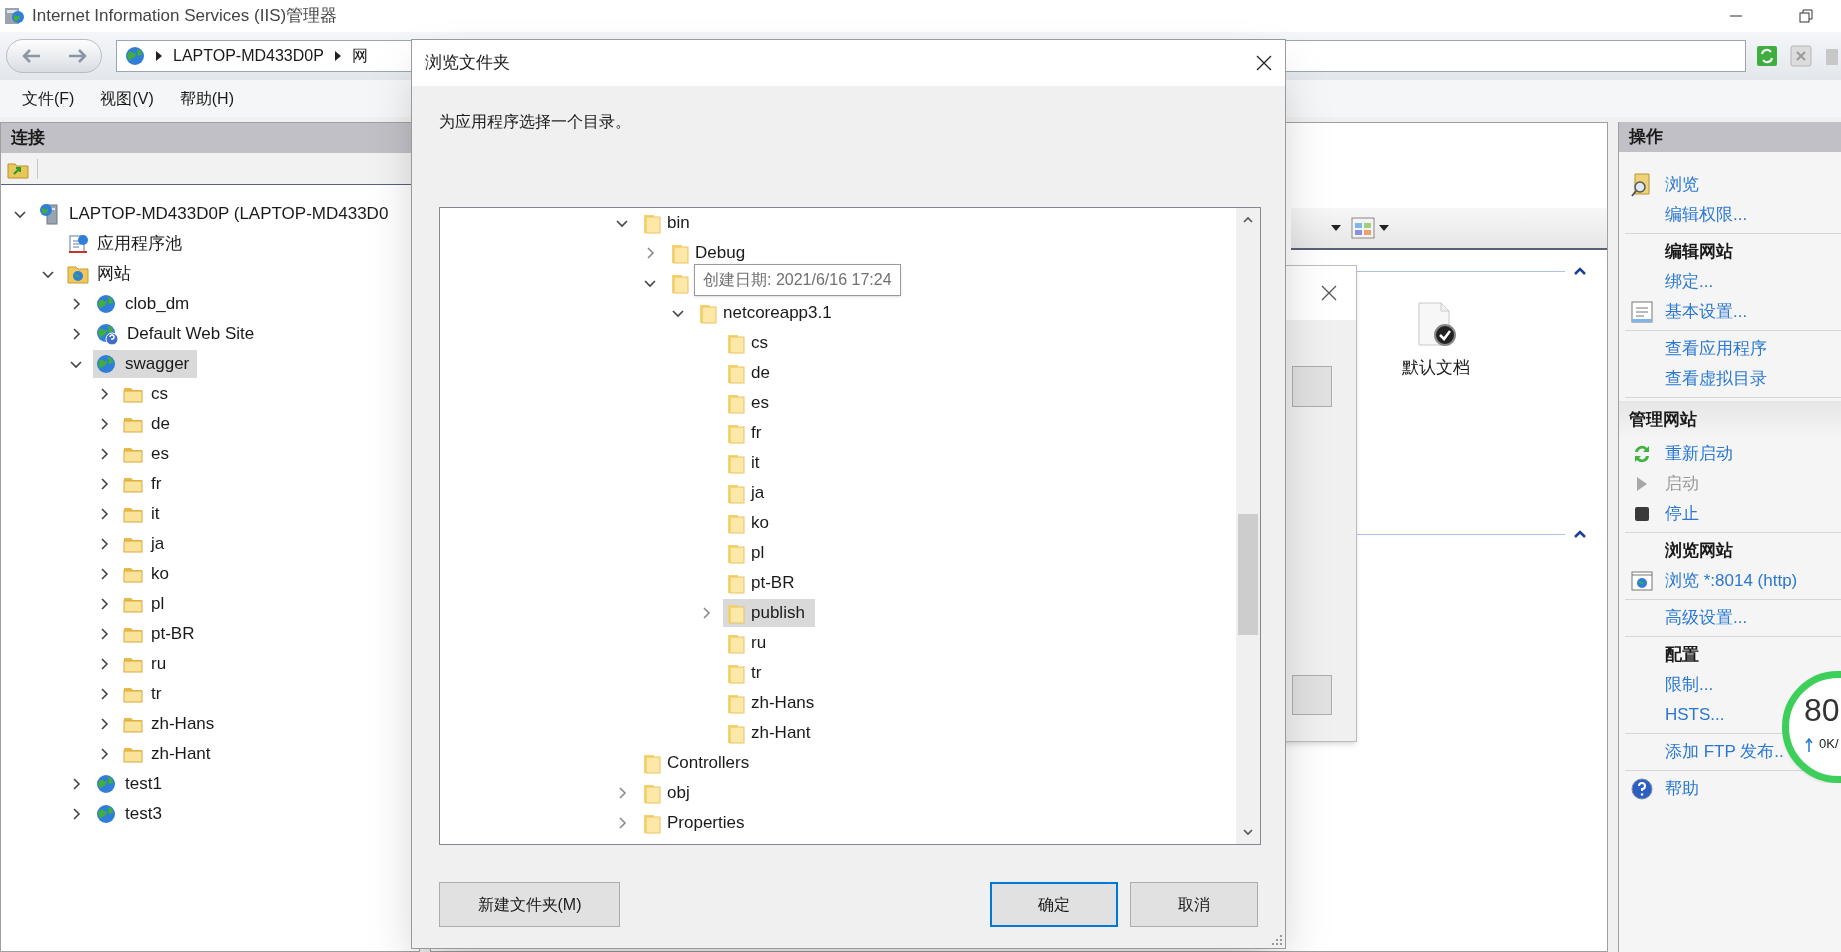 This screenshot has height=952, width=1841. I want to click on tree-item-label: clob_dm, so click(157, 304).